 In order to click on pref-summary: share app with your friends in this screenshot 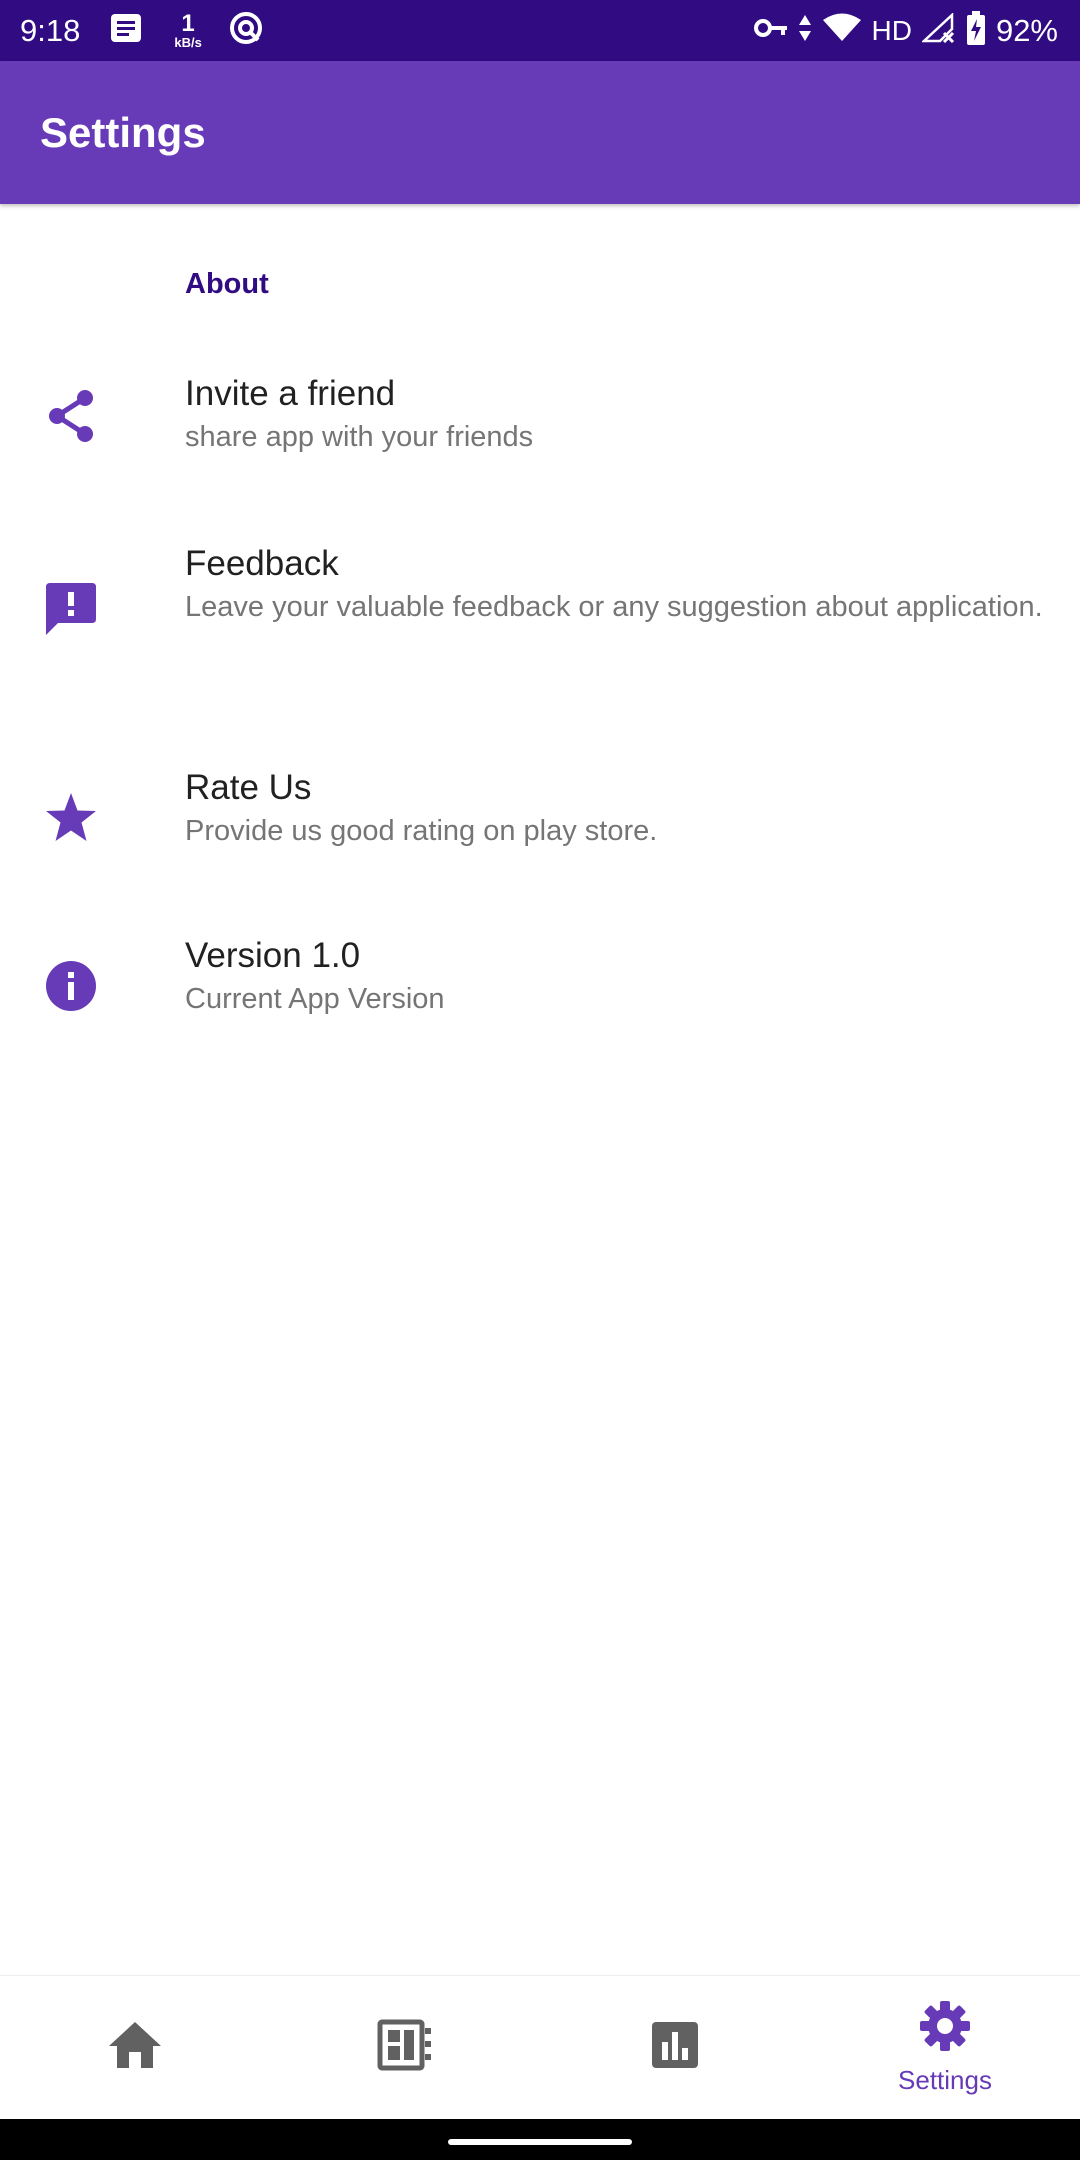, I will do `click(359, 437)`.